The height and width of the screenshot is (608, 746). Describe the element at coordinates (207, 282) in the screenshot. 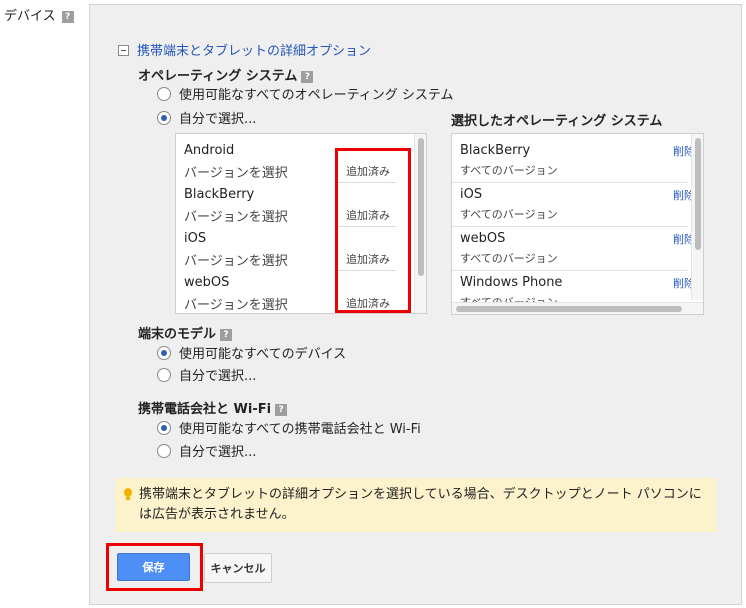

I see `os-name: webOS` at that location.